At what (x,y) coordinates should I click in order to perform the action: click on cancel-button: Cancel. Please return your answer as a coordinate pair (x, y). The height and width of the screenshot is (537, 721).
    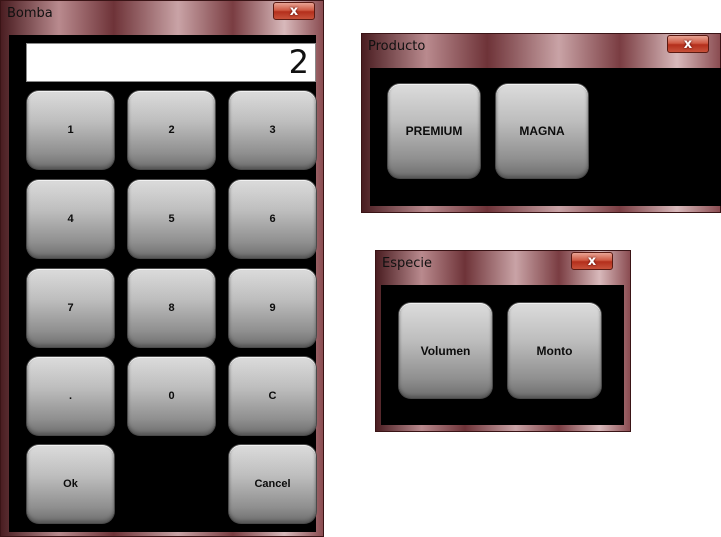
    Looking at the image, I should click on (272, 484).